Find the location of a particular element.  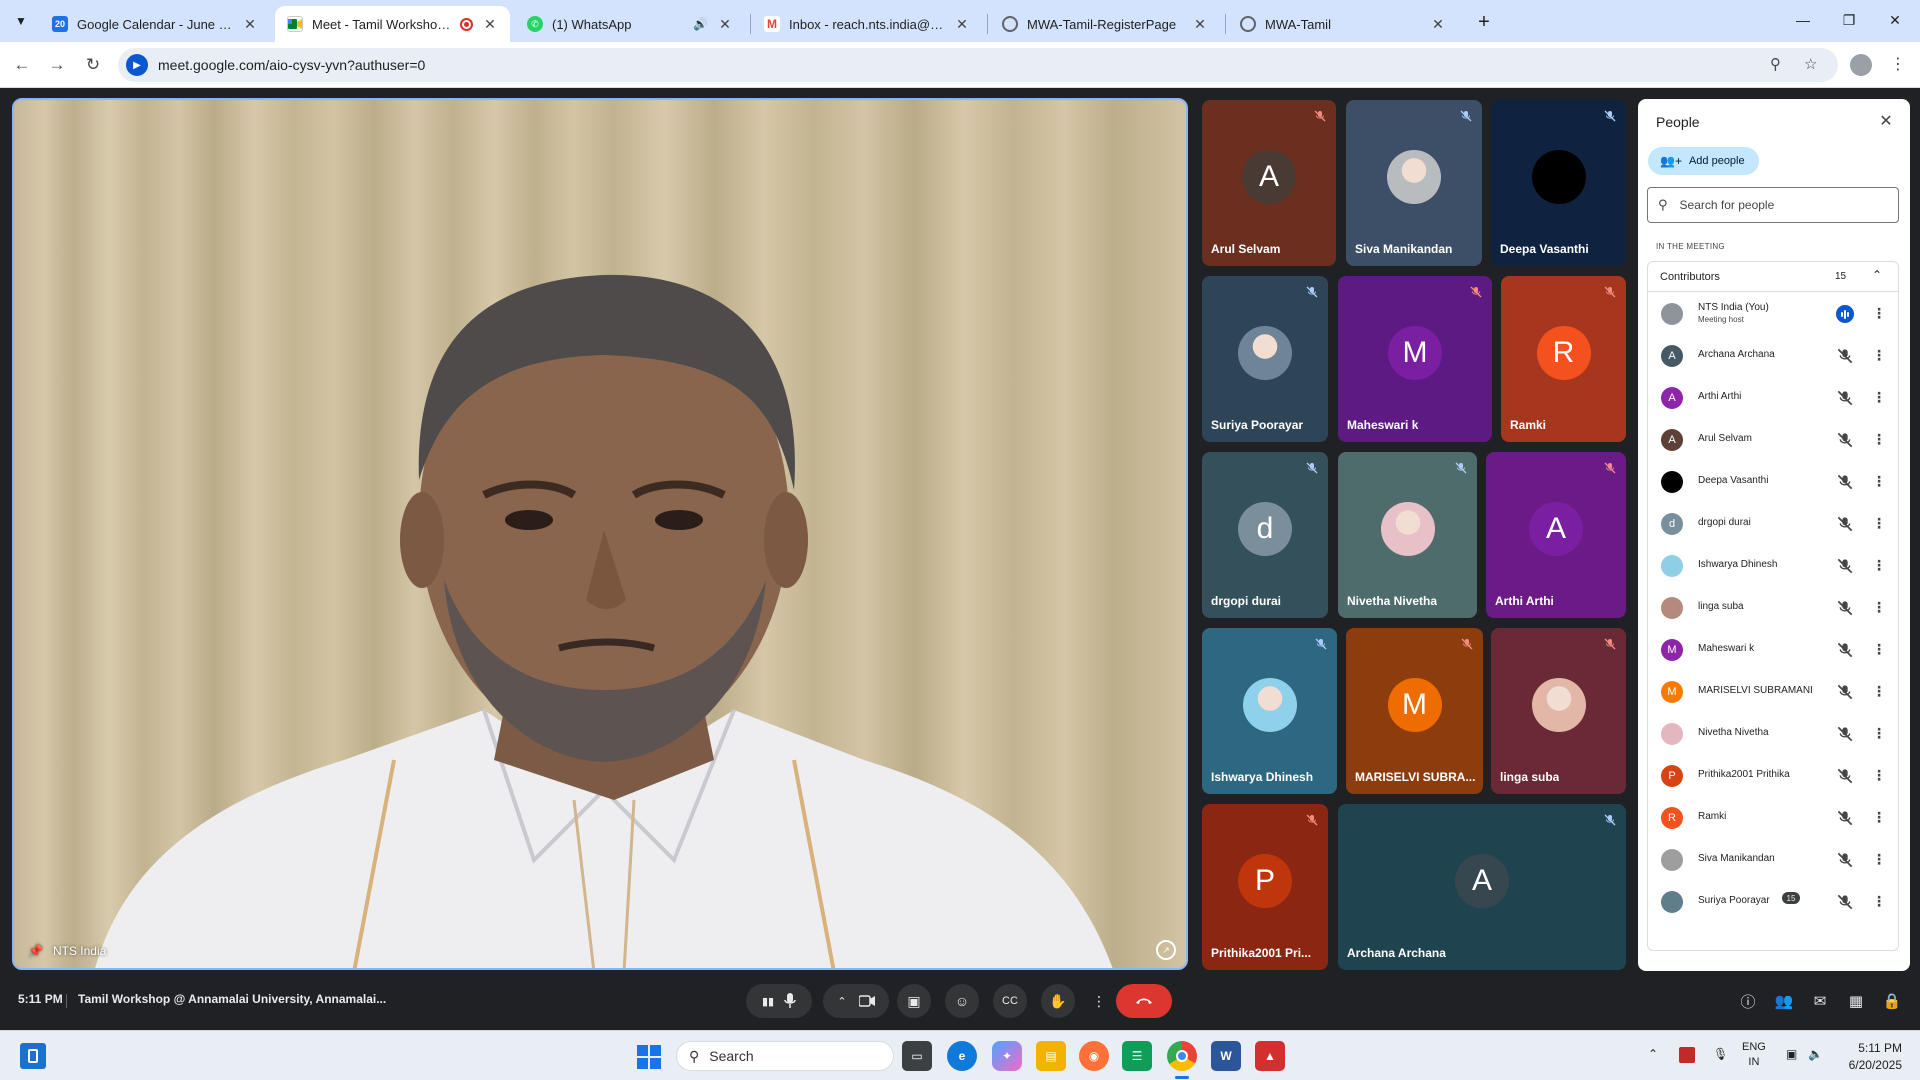

participant-row: Ishwarya Dhinesh ⋮ is located at coordinates (1773, 566).